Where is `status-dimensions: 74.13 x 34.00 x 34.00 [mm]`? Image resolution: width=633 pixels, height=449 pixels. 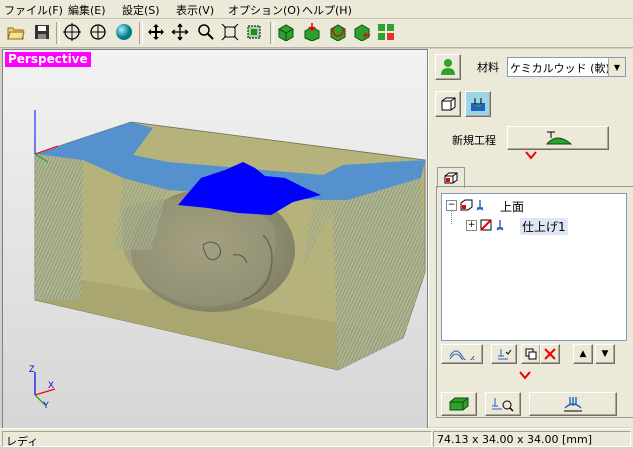 status-dimensions: 74.13 x 34.00 x 34.00 [mm] is located at coordinates (532, 439).